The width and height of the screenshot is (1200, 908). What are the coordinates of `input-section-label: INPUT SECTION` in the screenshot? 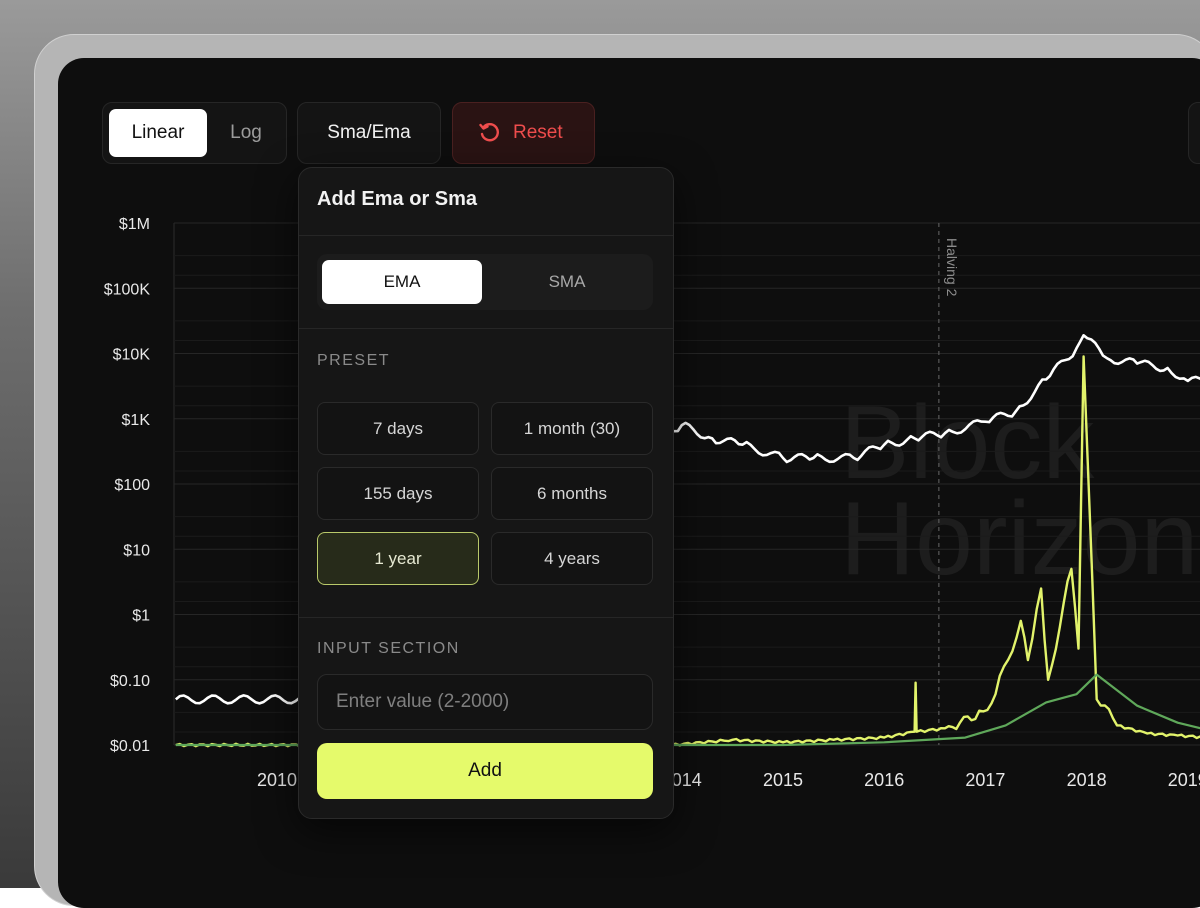 It's located at (388, 648).